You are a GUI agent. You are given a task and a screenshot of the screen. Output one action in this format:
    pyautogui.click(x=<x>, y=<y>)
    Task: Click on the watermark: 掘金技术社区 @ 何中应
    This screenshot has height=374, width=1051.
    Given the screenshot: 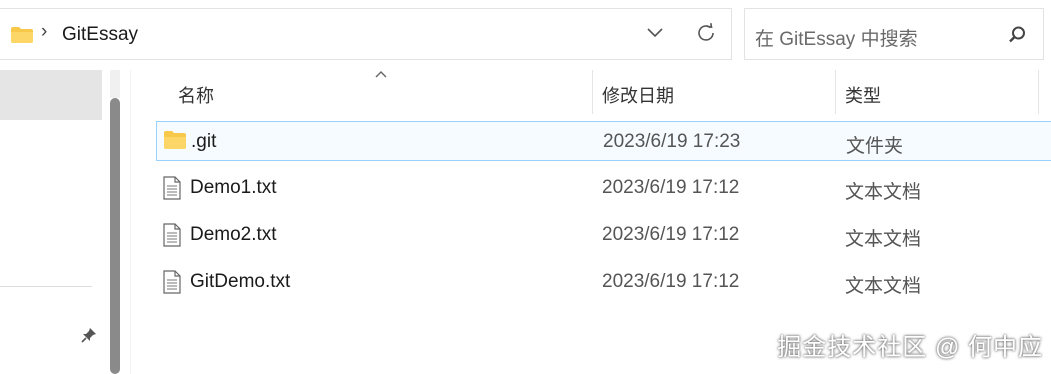 What is the action you would take?
    pyautogui.click(x=910, y=347)
    